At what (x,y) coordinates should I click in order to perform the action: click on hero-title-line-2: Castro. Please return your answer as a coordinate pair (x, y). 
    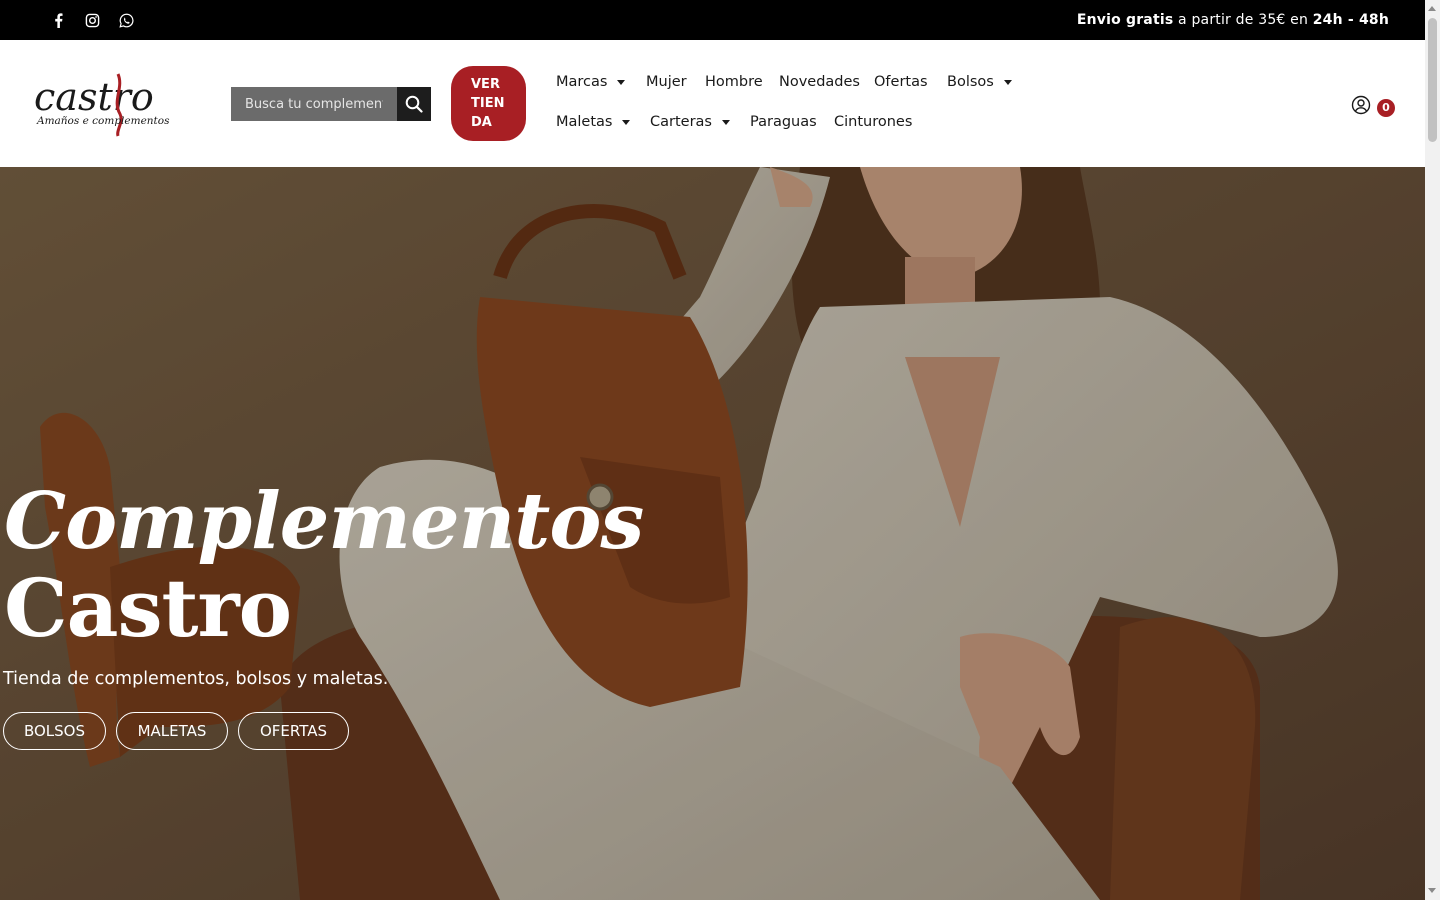
    Looking at the image, I should click on (148, 608).